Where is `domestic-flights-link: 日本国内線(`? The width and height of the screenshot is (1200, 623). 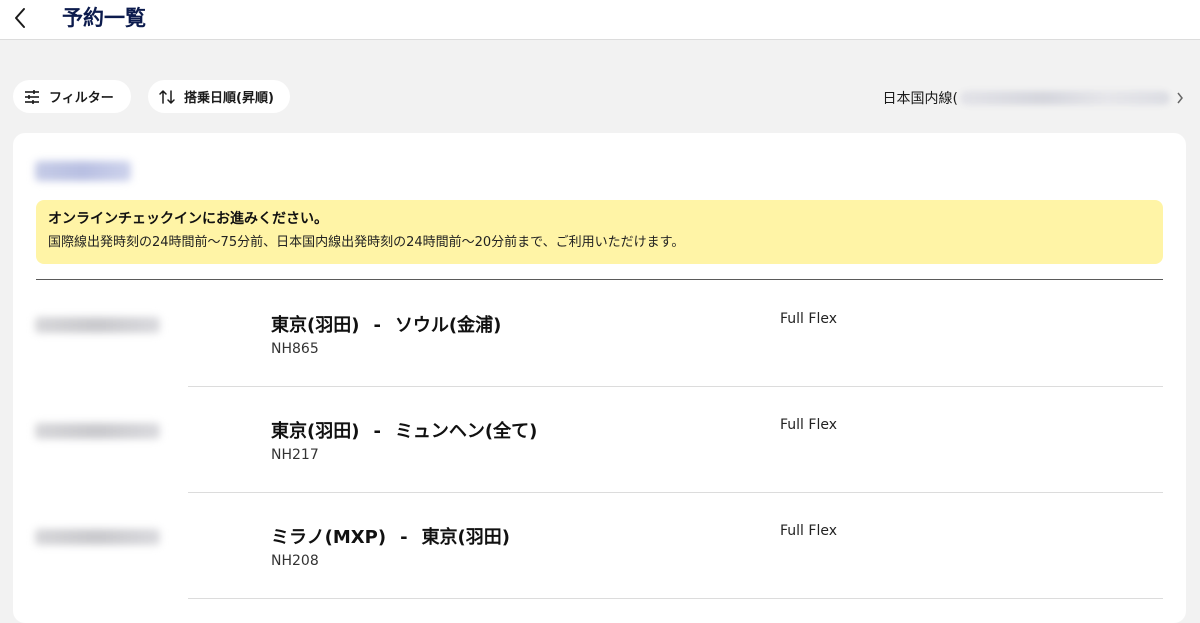 domestic-flights-link: 日本国内線( is located at coordinates (1033, 98).